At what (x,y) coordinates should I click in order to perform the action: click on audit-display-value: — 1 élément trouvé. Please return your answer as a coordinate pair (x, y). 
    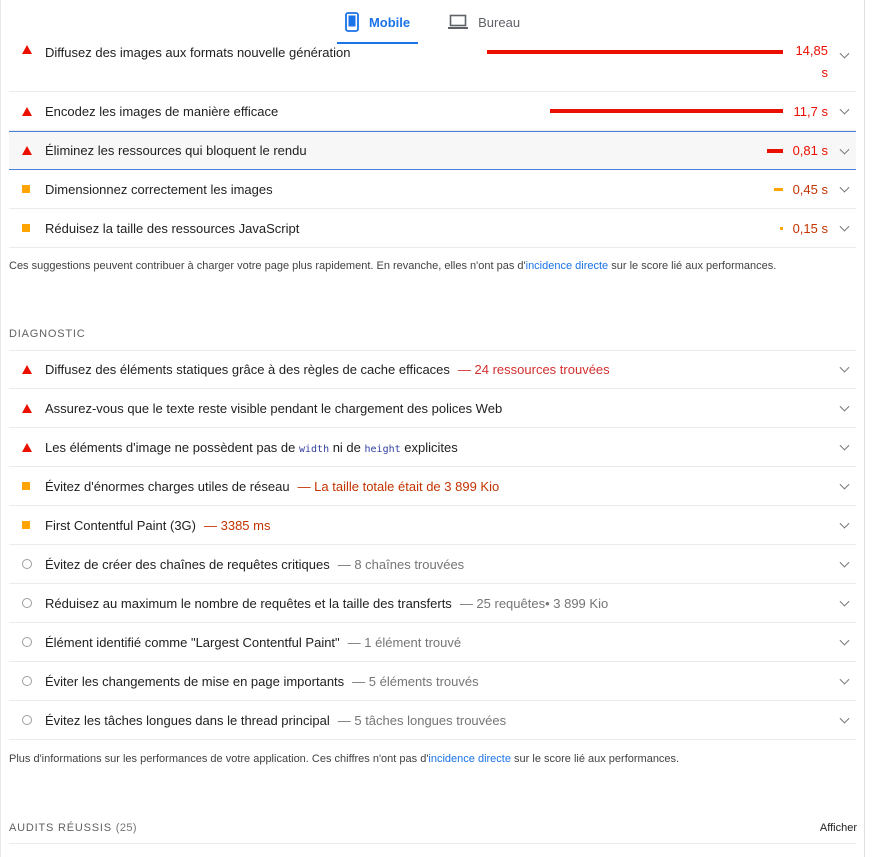
    Looking at the image, I should click on (404, 642).